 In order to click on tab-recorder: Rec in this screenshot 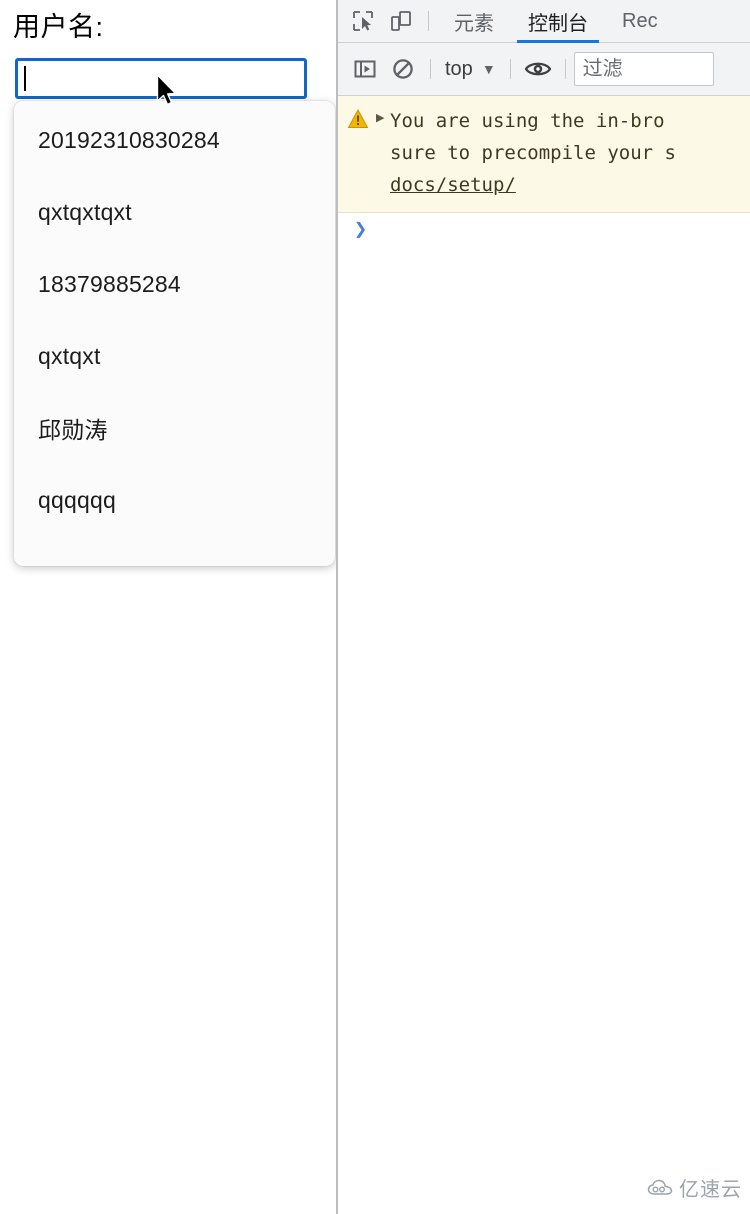, I will do `click(640, 21)`.